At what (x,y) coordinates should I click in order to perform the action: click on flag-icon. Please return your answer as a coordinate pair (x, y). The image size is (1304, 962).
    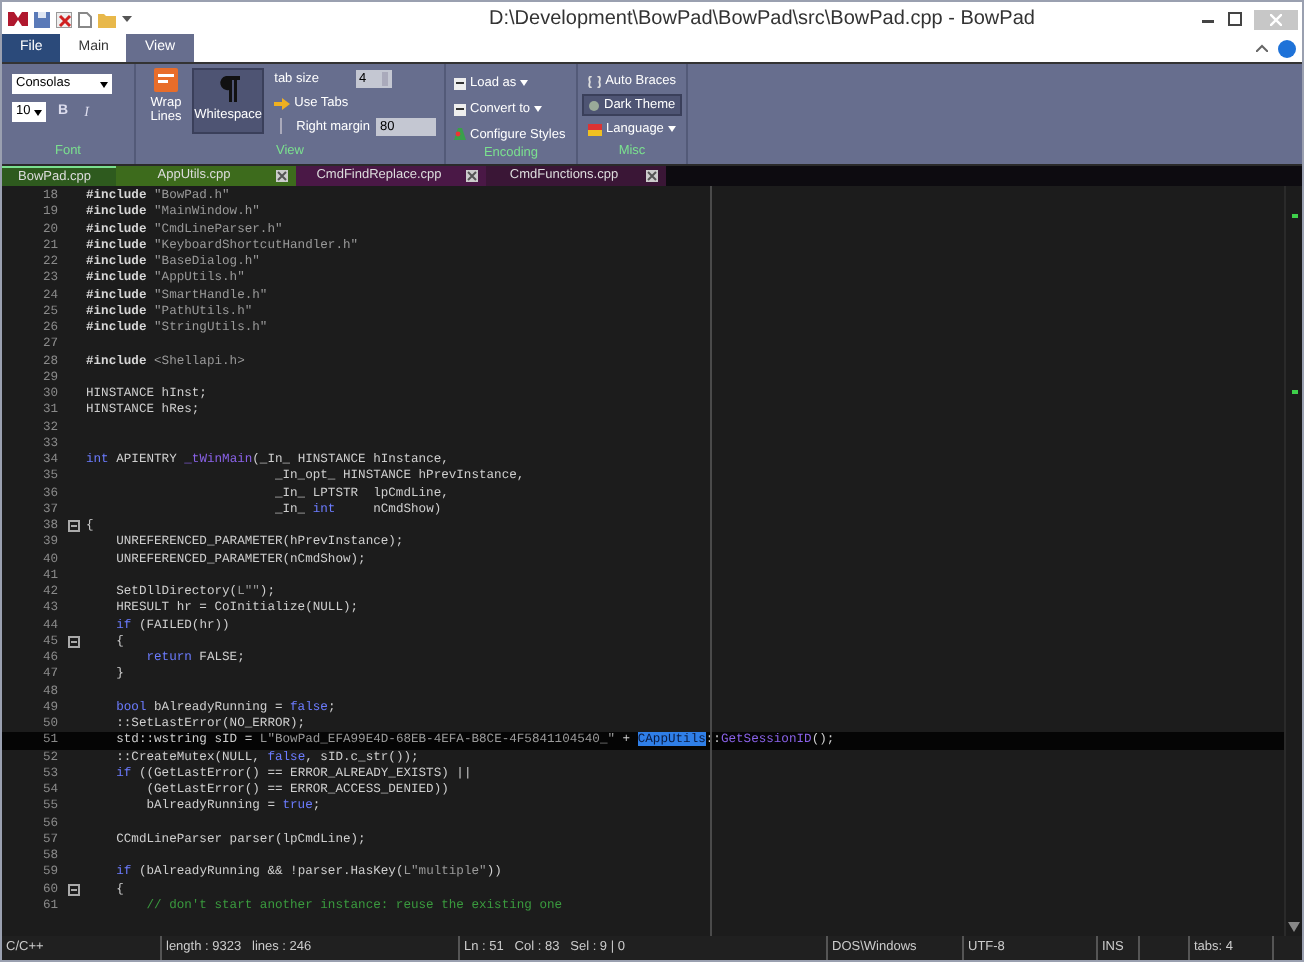
    Looking at the image, I should click on (595, 129).